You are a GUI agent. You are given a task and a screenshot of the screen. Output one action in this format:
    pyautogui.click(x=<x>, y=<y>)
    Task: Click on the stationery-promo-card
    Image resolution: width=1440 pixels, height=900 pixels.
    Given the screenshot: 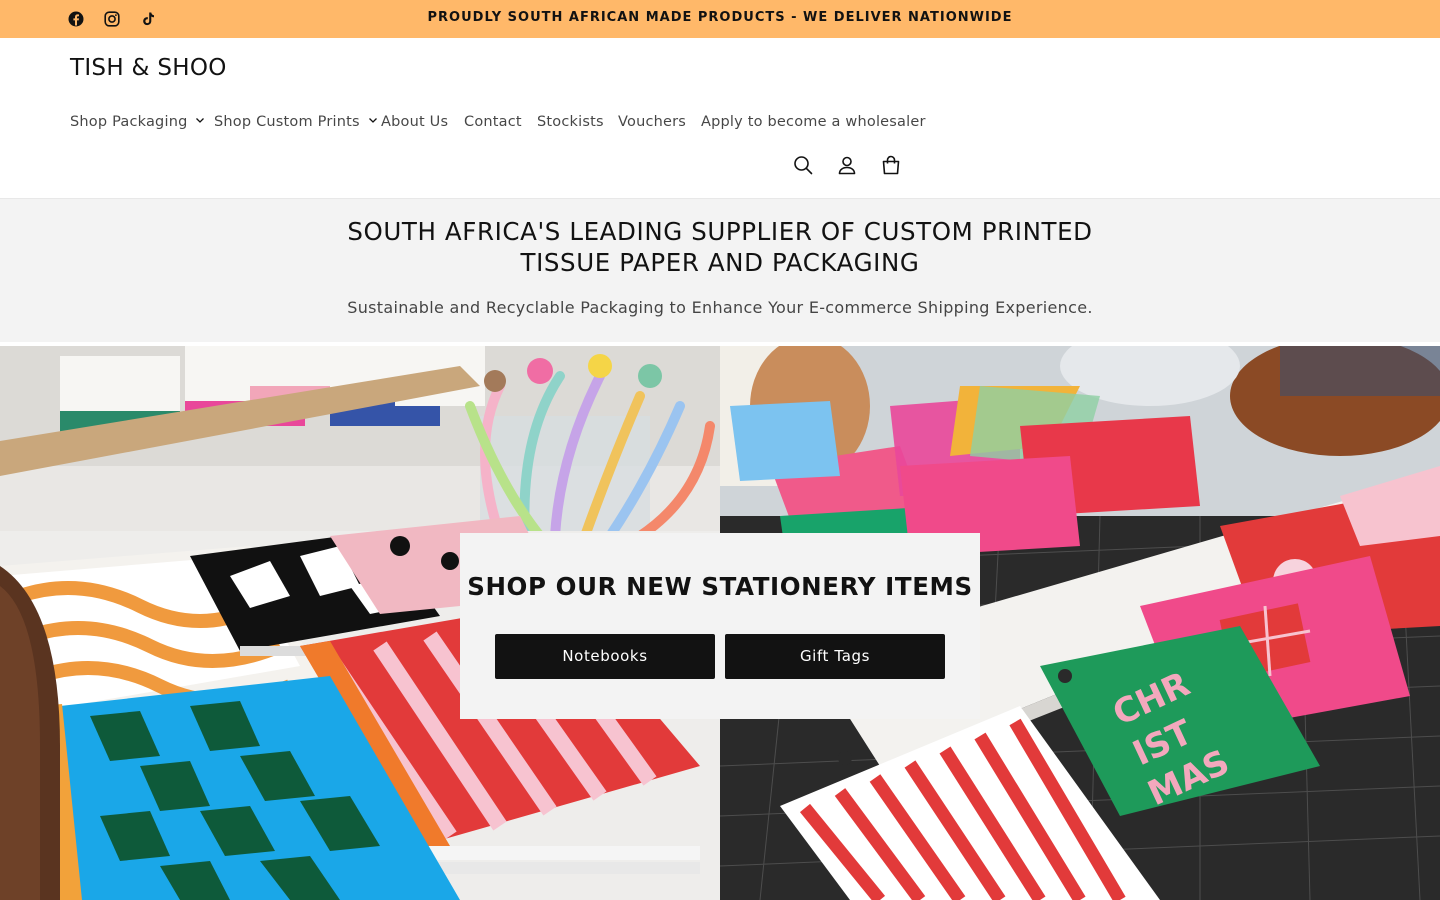 What is the action you would take?
    pyautogui.click(x=720, y=626)
    